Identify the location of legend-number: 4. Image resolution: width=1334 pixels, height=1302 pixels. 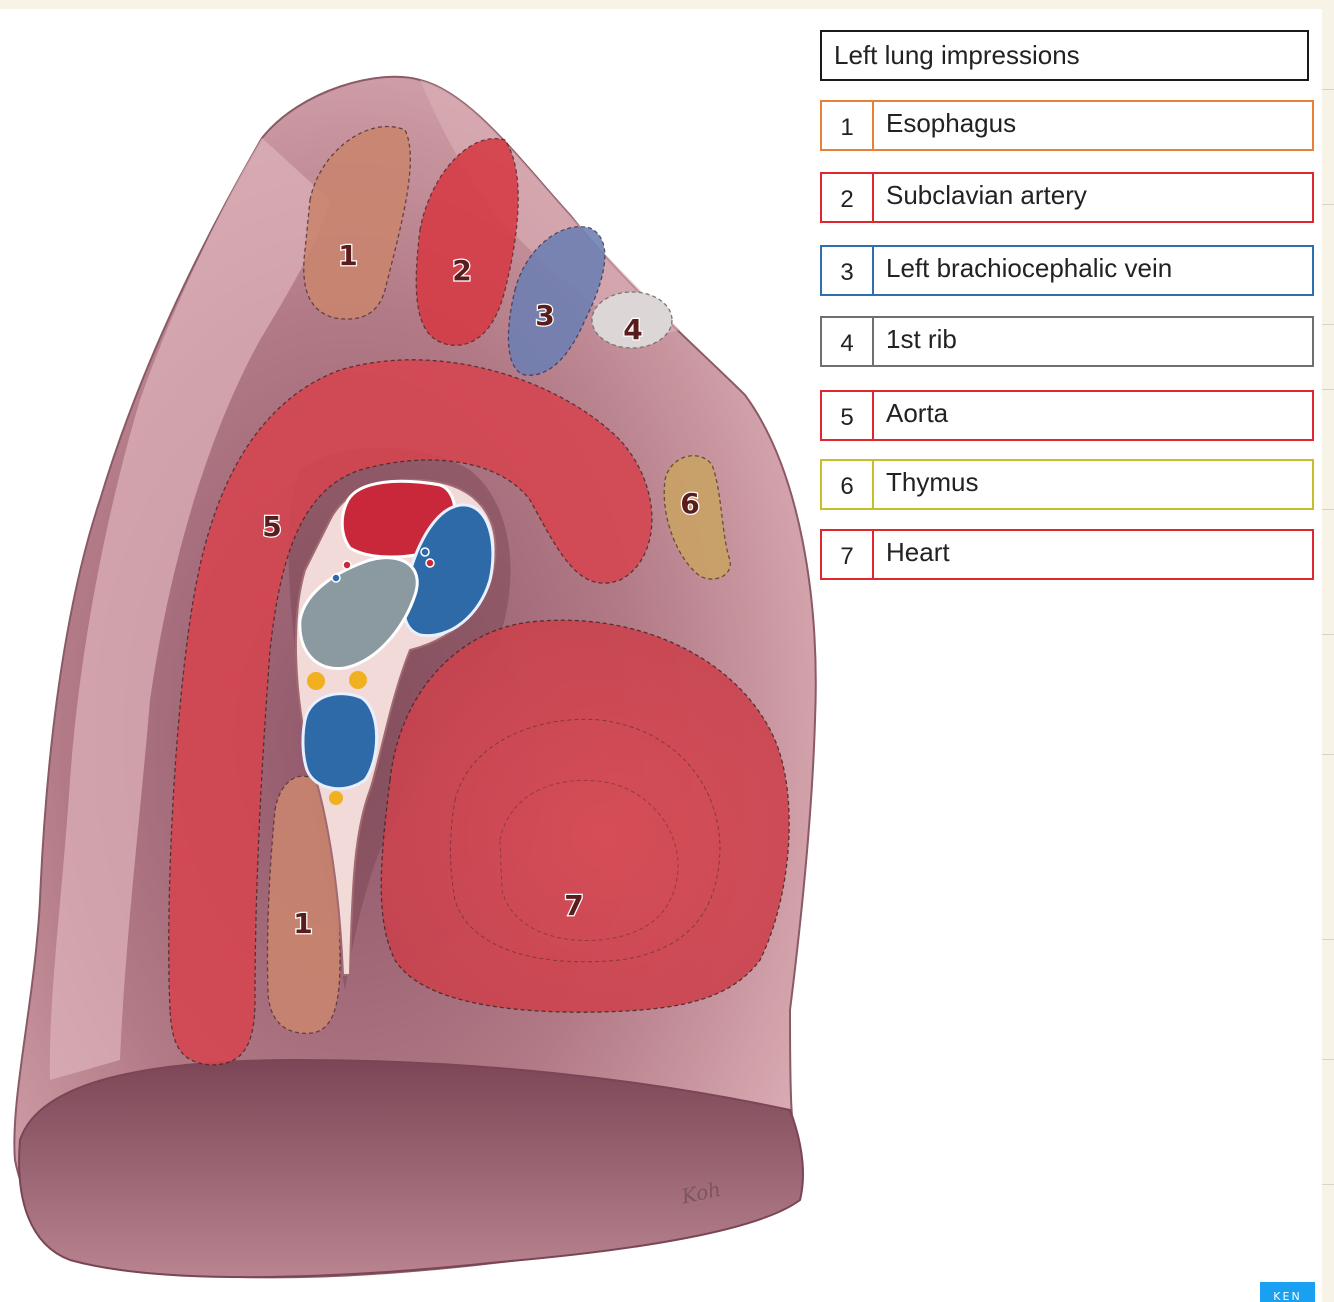
(848, 341).